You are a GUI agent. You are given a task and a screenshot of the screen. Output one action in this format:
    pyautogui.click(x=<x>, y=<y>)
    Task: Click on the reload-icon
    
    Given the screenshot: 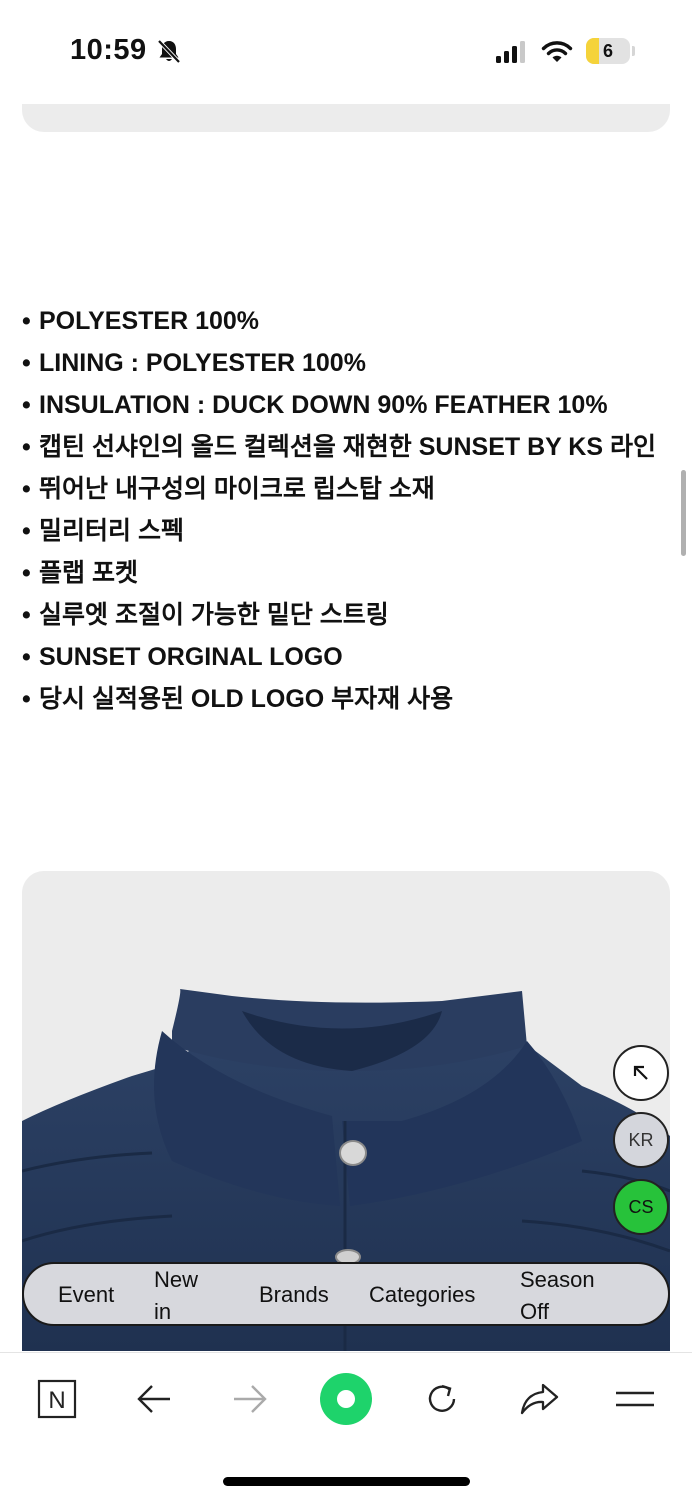 What is the action you would take?
    pyautogui.click(x=442, y=1398)
    